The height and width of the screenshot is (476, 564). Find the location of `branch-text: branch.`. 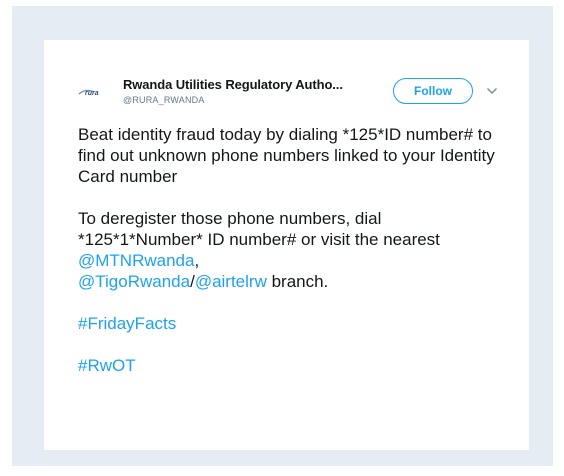

branch-text: branch. is located at coordinates (297, 281).